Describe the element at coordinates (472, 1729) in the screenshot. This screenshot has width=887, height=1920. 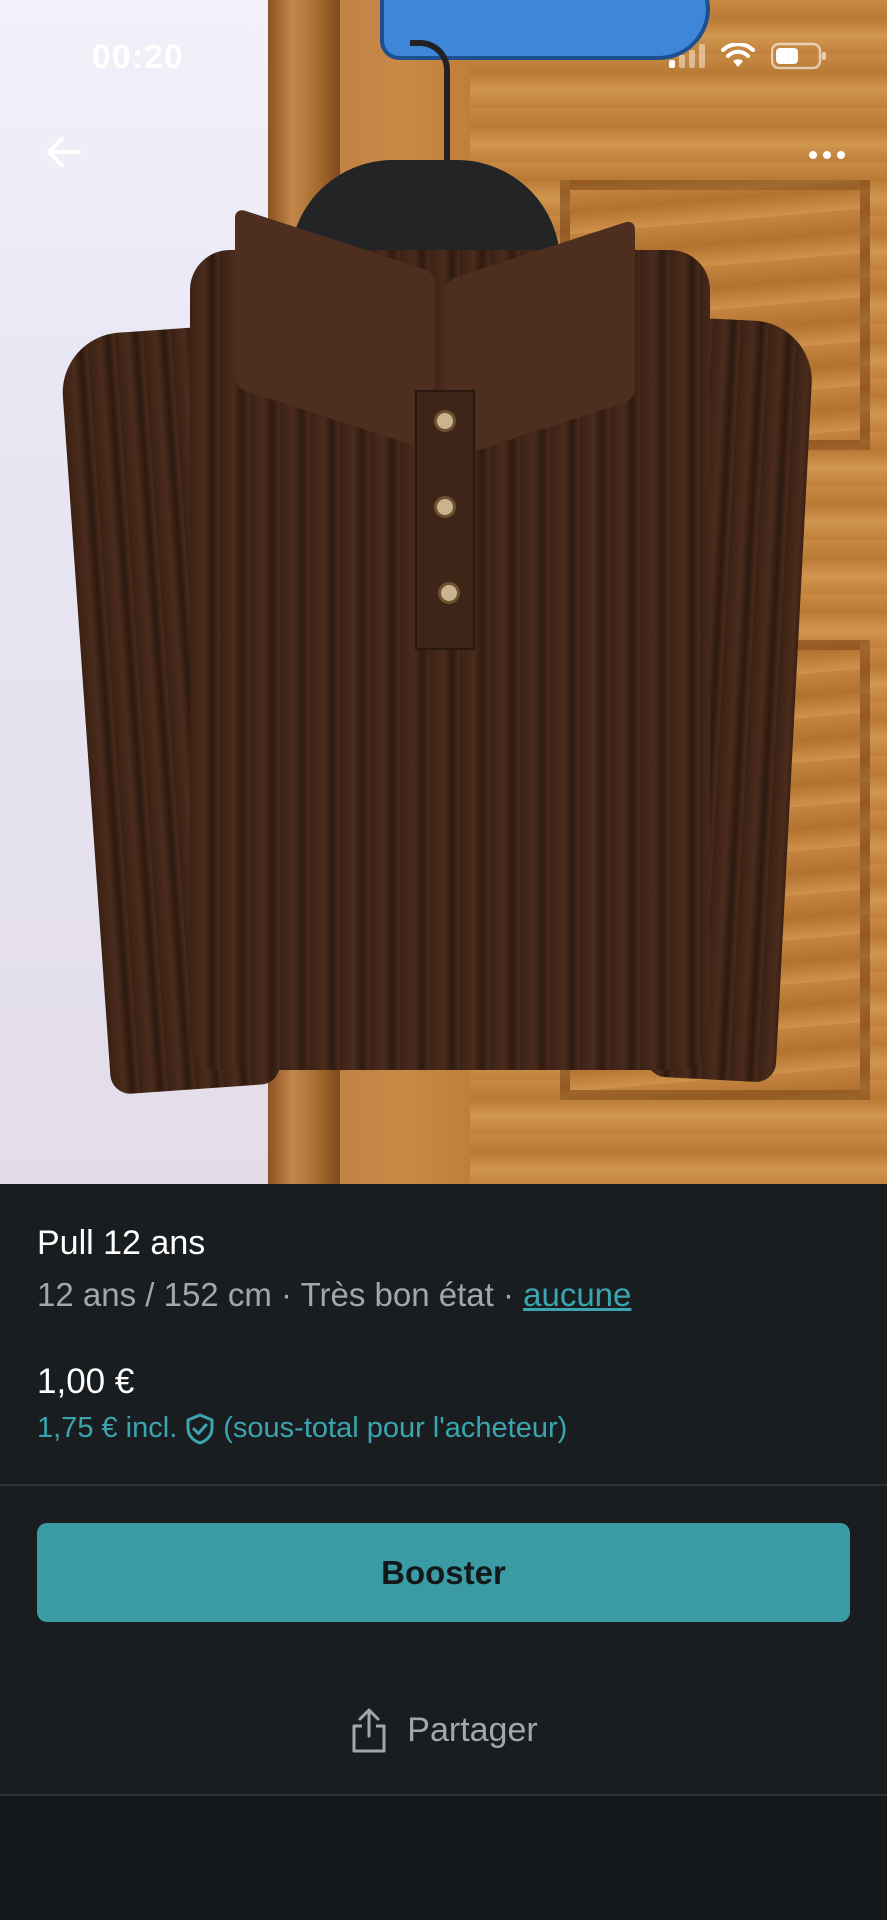
I see `share-label: Partager` at that location.